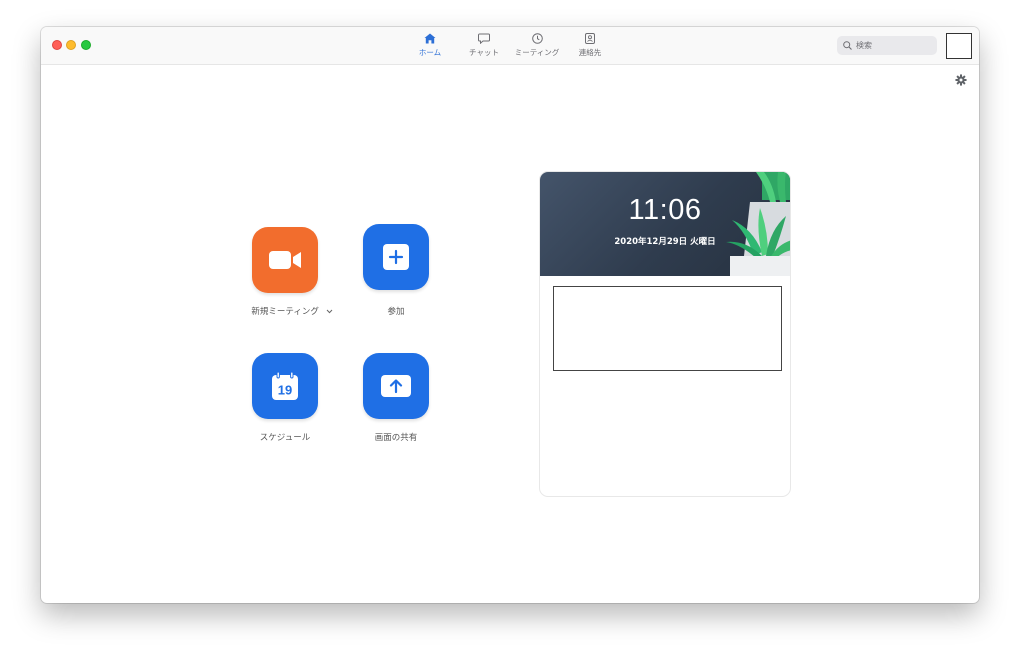 This screenshot has width=1020, height=659. What do you see at coordinates (537, 52) in the screenshot?
I see `tab-meetings-label: ミーティング` at bounding box center [537, 52].